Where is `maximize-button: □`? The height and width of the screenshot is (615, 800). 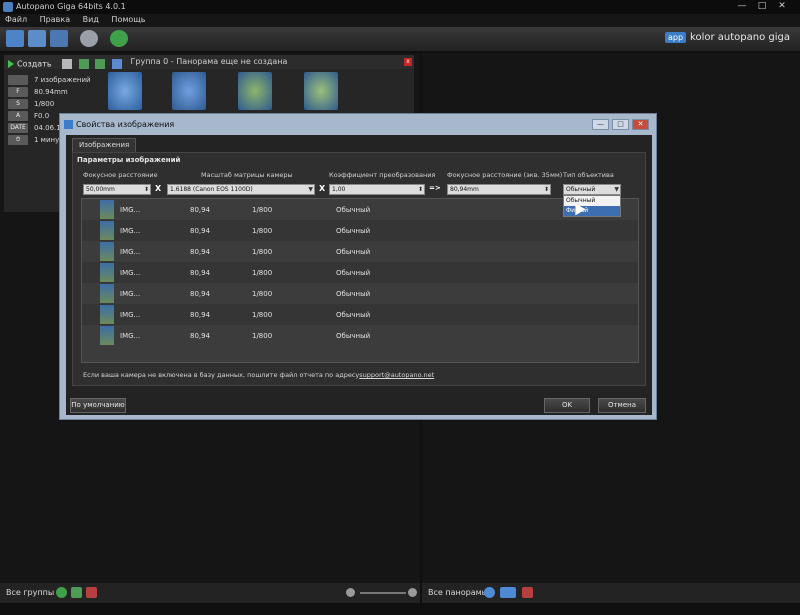
maximize-button: □ is located at coordinates (762, 6).